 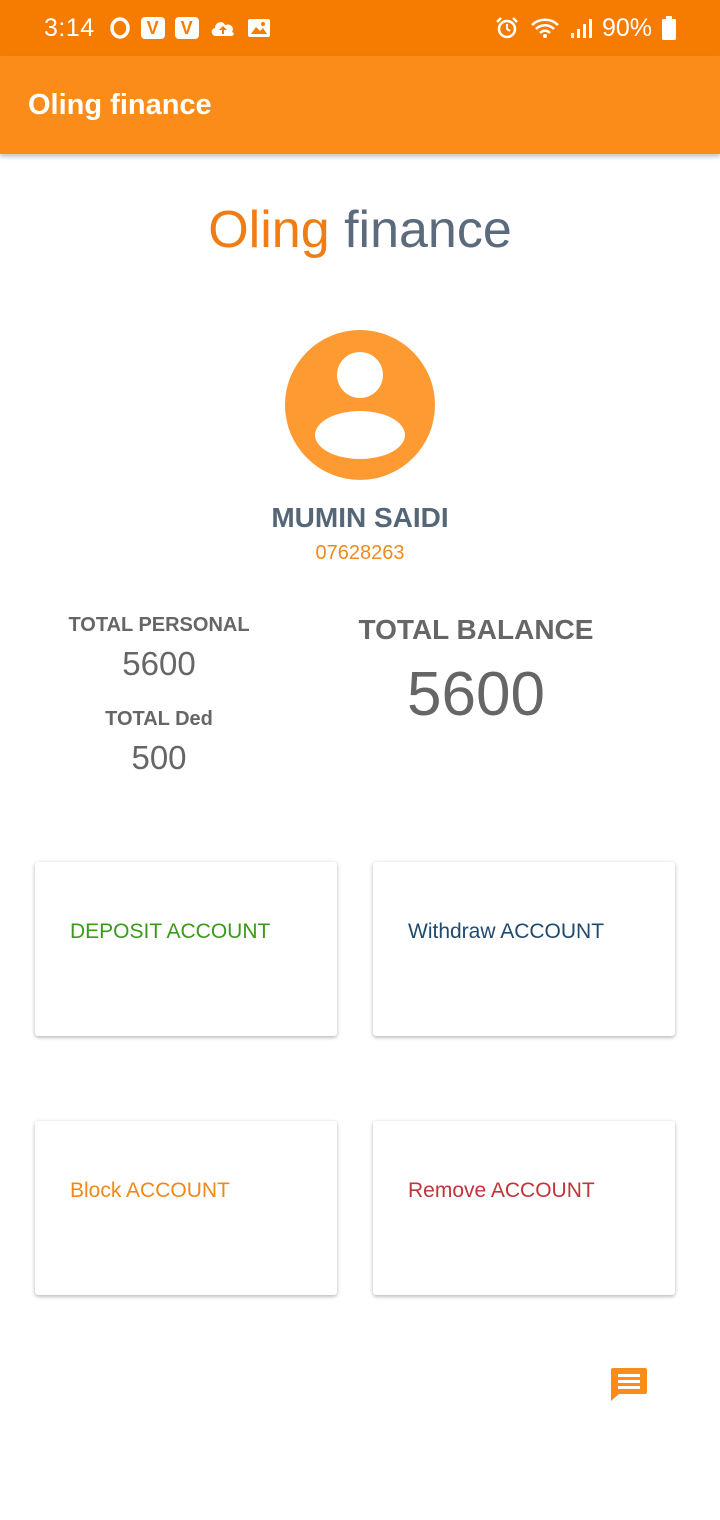 I want to click on total-personal-label: TOTAL PERSONAL, so click(x=159, y=625).